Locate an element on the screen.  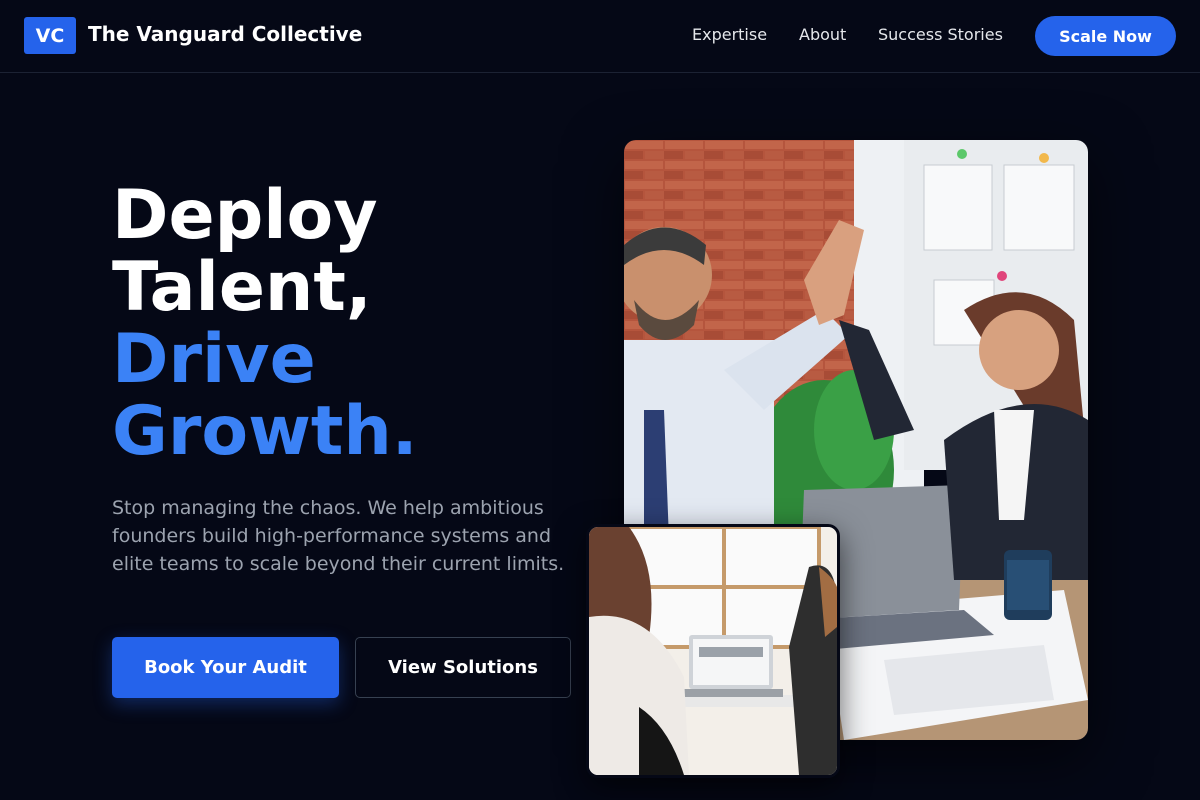
headline-line-3: Drive is located at coordinates (214, 359).